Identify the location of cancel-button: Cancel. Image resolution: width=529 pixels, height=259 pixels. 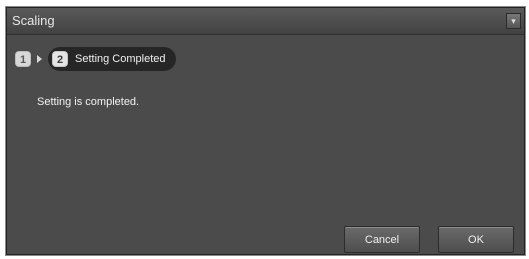
(382, 239).